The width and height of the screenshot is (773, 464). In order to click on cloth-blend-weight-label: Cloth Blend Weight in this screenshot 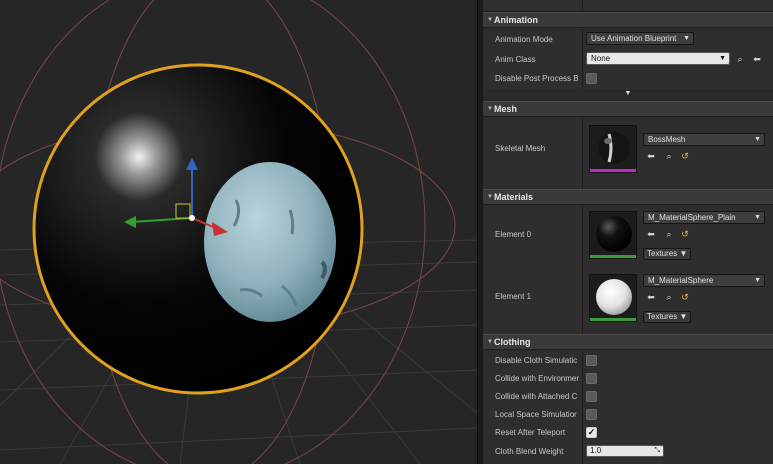, I will do `click(529, 451)`.